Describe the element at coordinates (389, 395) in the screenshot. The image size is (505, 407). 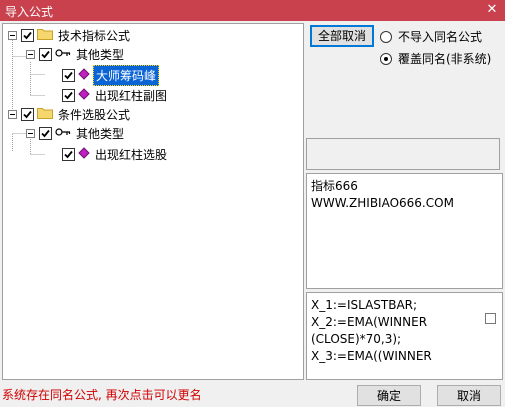
I see `ok-button: 确定` at that location.